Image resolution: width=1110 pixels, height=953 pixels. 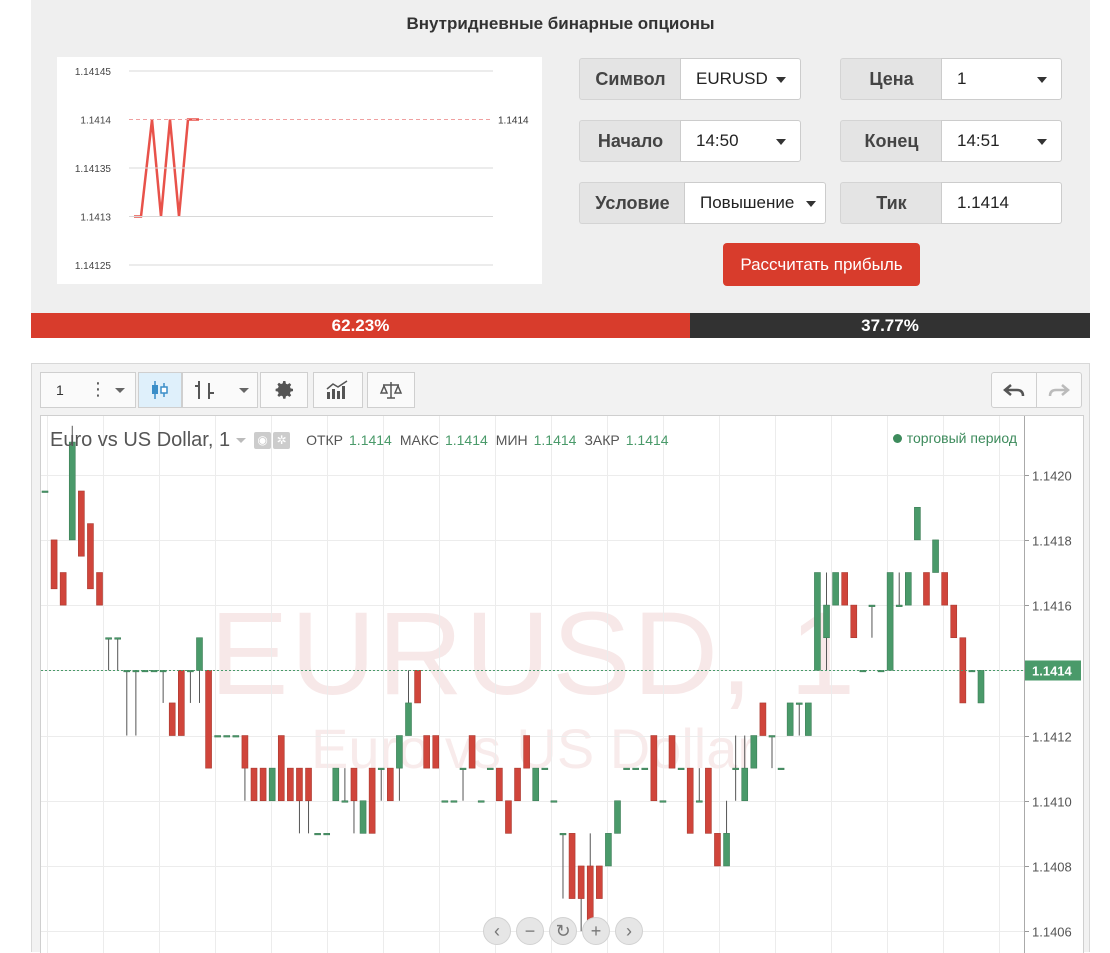 What do you see at coordinates (282, 440) in the screenshot?
I see `gear-icon: ✲` at bounding box center [282, 440].